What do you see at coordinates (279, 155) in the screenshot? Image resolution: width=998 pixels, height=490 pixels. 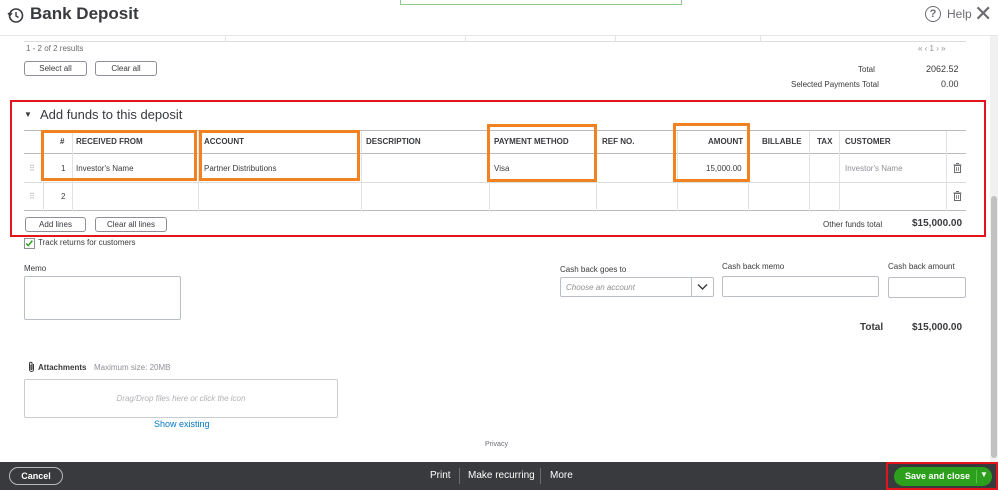 I see `annotation-account` at bounding box center [279, 155].